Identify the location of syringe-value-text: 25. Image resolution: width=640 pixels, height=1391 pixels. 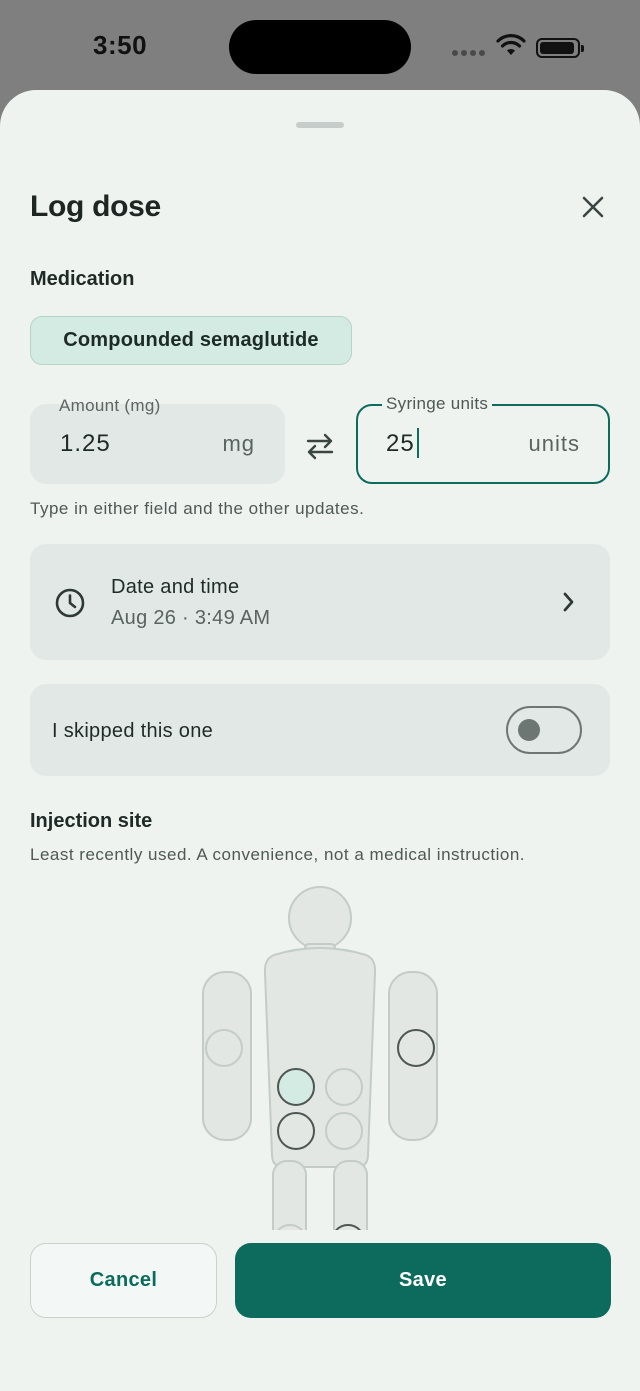
(400, 443).